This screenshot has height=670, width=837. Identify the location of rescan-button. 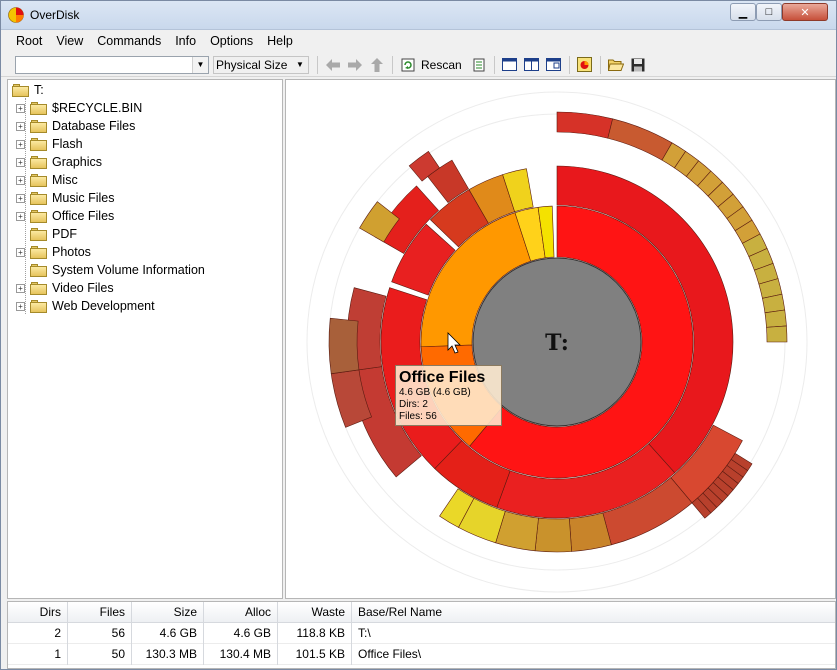
(408, 65).